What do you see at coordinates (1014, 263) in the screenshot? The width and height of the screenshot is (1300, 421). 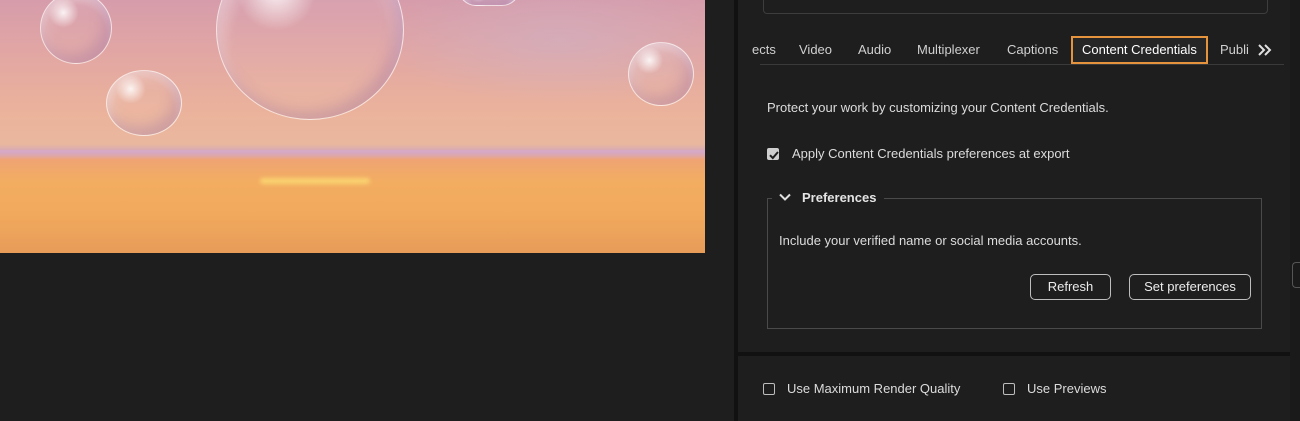 I see `preferences-group` at bounding box center [1014, 263].